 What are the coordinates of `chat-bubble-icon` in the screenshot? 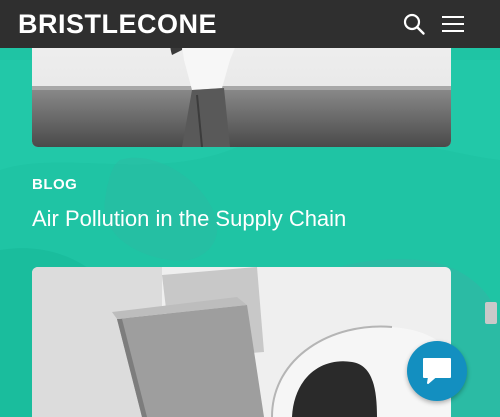 It's located at (437, 371).